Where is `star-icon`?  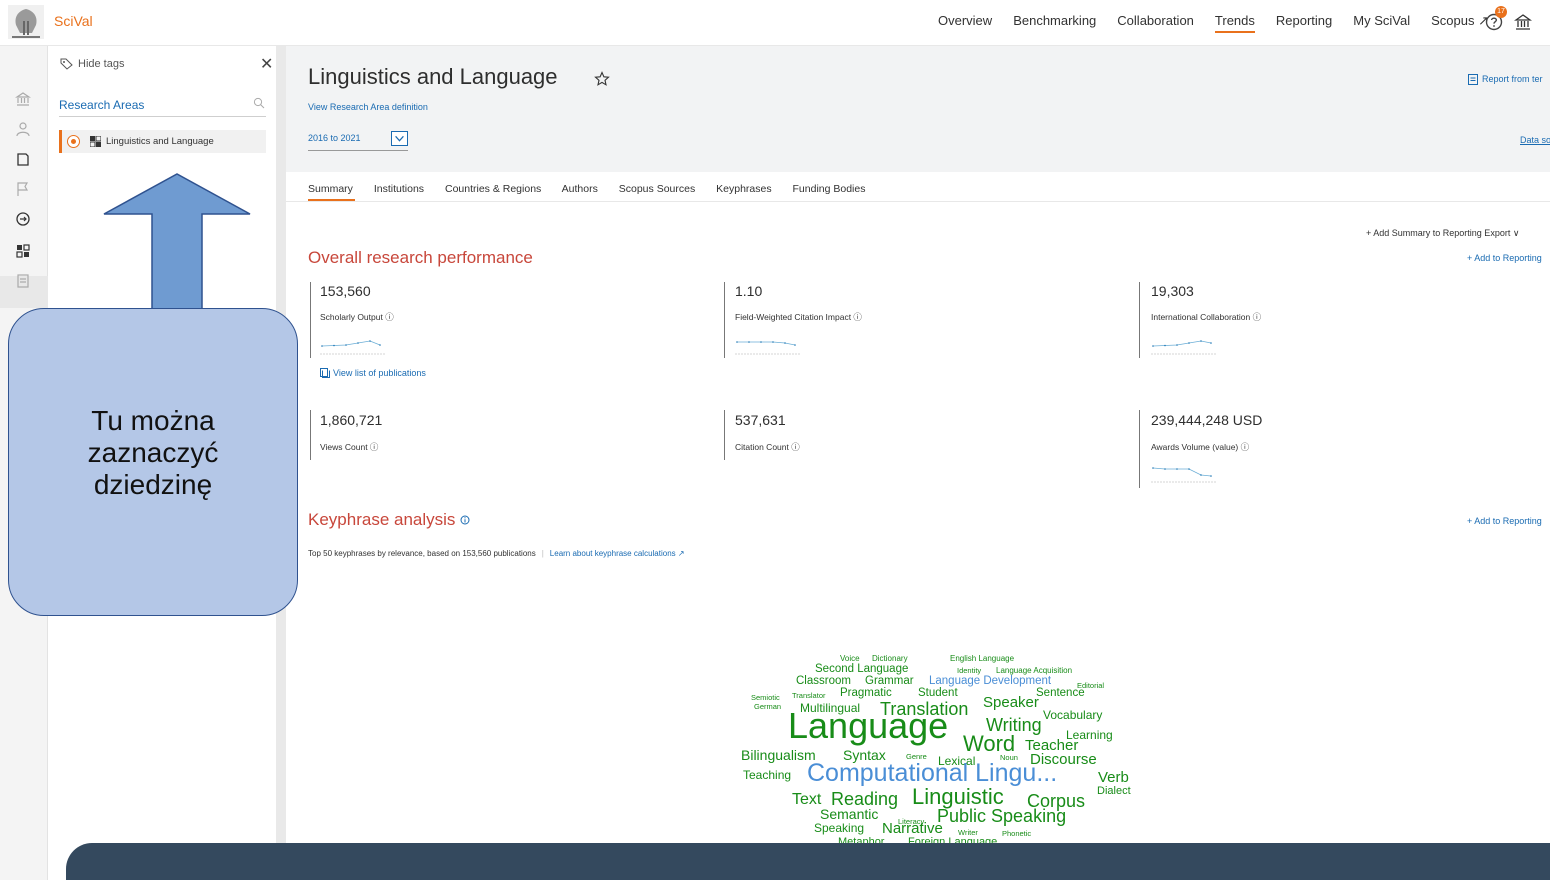
star-icon is located at coordinates (602, 79).